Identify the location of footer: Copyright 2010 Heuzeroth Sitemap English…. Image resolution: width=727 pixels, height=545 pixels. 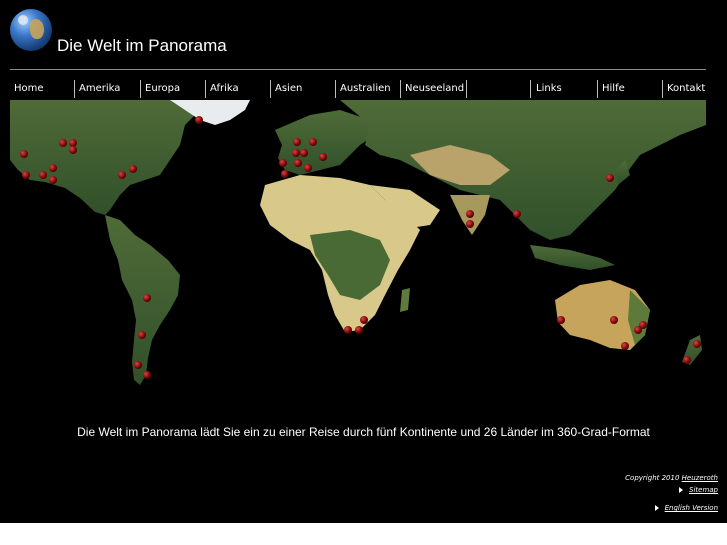
(671, 493).